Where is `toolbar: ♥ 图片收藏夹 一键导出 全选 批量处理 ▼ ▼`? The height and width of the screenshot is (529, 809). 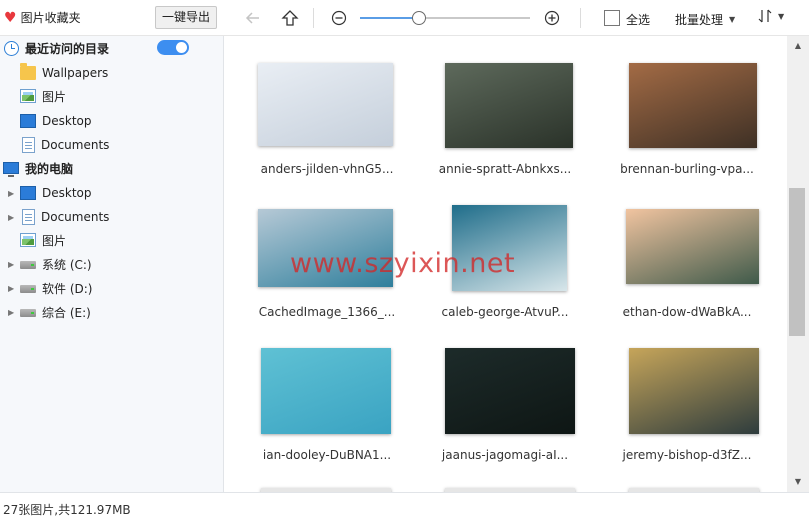 toolbar: ♥ 图片收藏夹 一键导出 全选 批量处理 ▼ ▼ is located at coordinates (404, 18).